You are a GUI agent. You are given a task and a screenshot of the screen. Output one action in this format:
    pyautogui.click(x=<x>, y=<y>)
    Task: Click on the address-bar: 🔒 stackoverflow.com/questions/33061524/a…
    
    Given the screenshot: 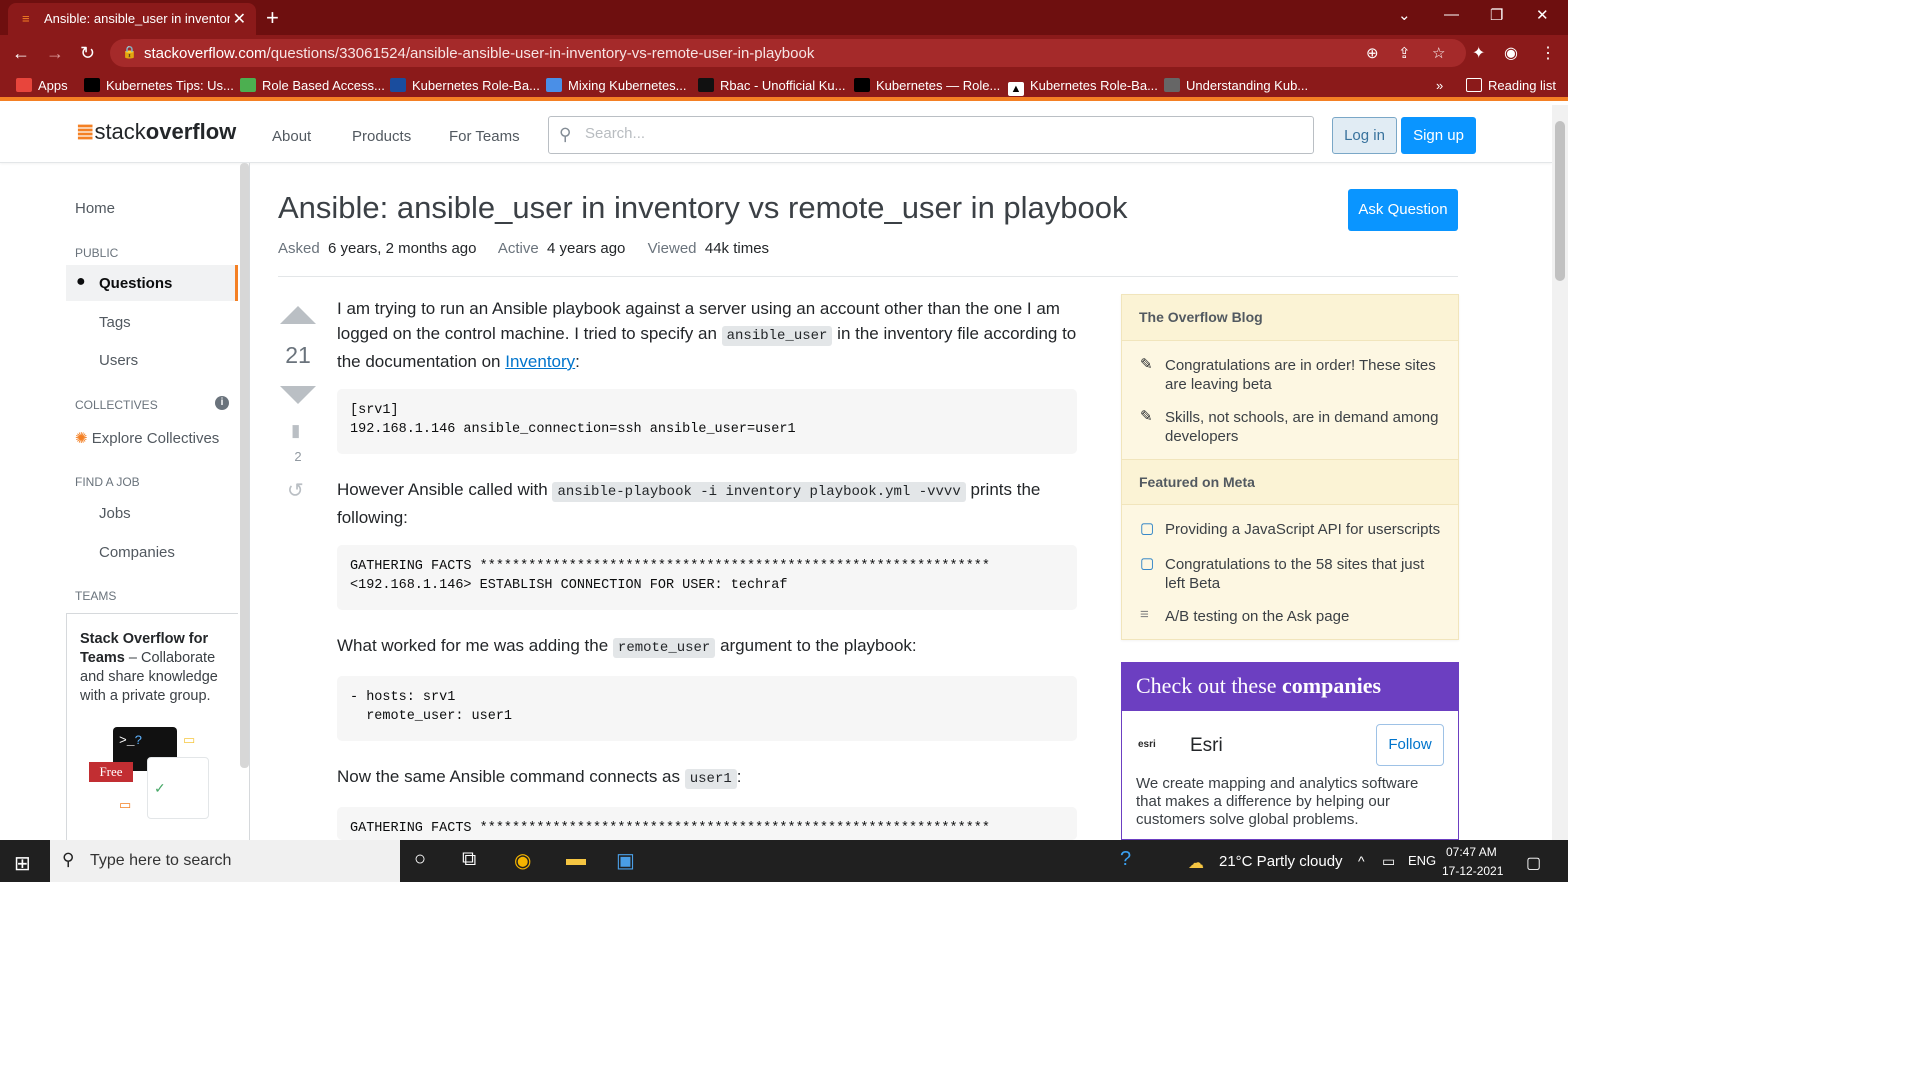 What is the action you would take?
    pyautogui.click(x=788, y=53)
    